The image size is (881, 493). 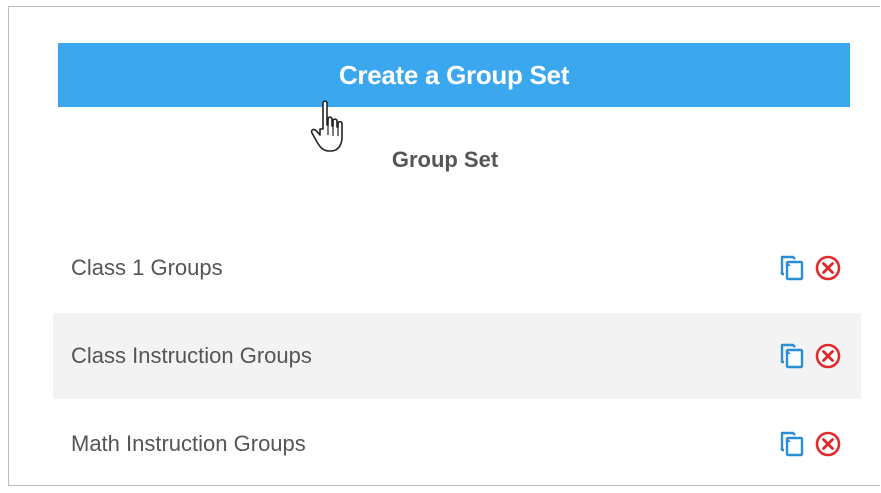 I want to click on group-set-name: Class 1 Groups, so click(x=147, y=267).